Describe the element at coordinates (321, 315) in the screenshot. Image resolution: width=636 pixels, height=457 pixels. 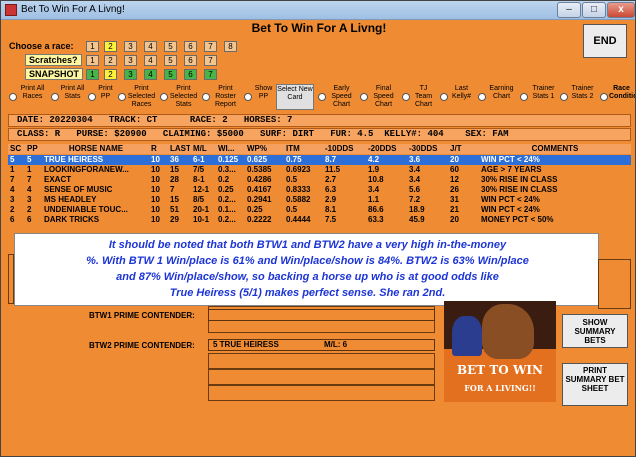
I see `btw1-contender-field` at that location.